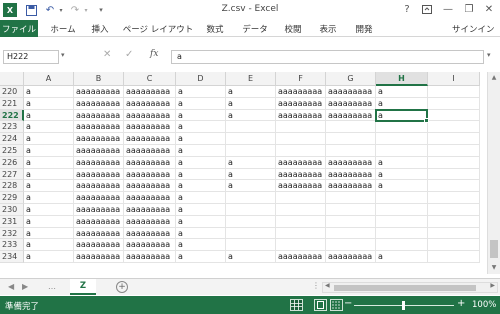 The image size is (500, 314). What do you see at coordinates (12, 245) in the screenshot?
I see `row-header: 233` at bounding box center [12, 245].